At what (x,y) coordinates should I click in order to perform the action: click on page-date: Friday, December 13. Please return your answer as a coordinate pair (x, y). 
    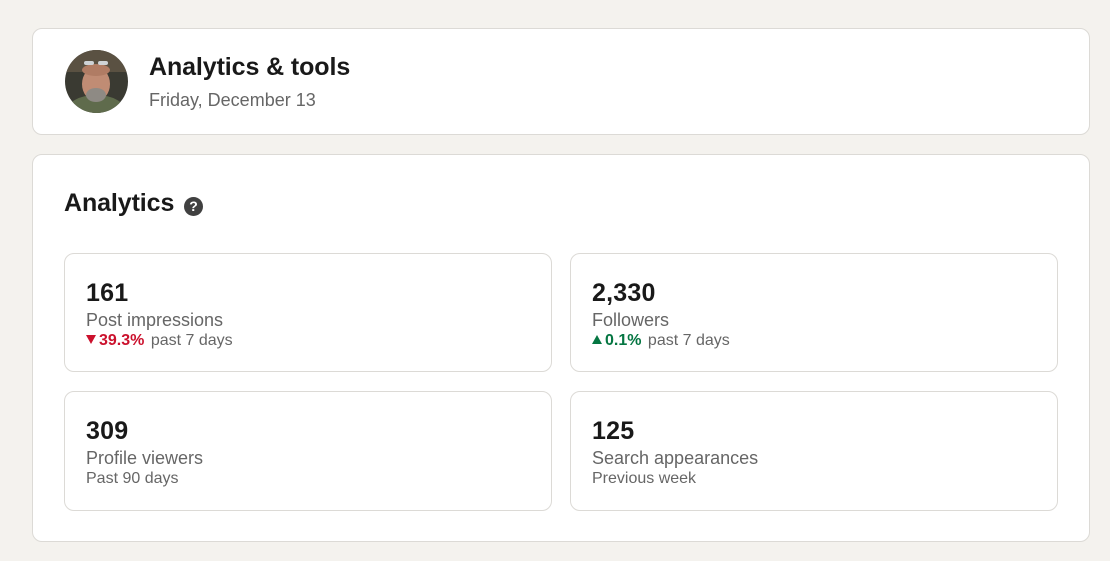
    Looking at the image, I should click on (232, 100).